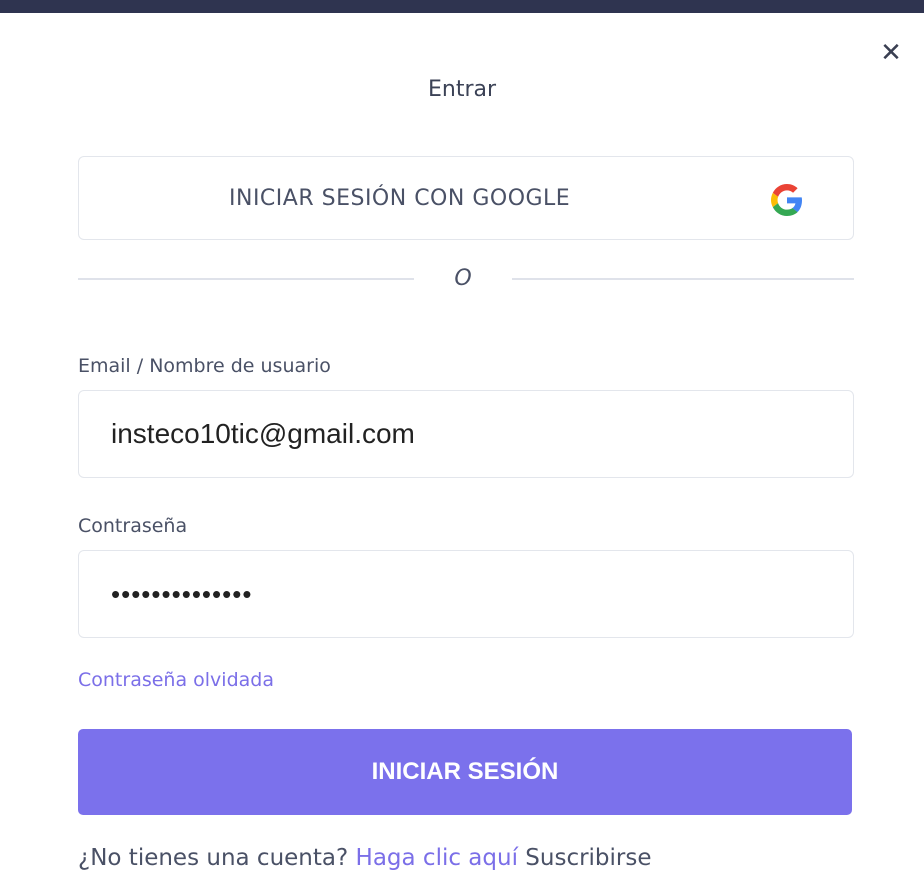 The height and width of the screenshot is (888, 924). I want to click on close-icon: ✕, so click(891, 53).